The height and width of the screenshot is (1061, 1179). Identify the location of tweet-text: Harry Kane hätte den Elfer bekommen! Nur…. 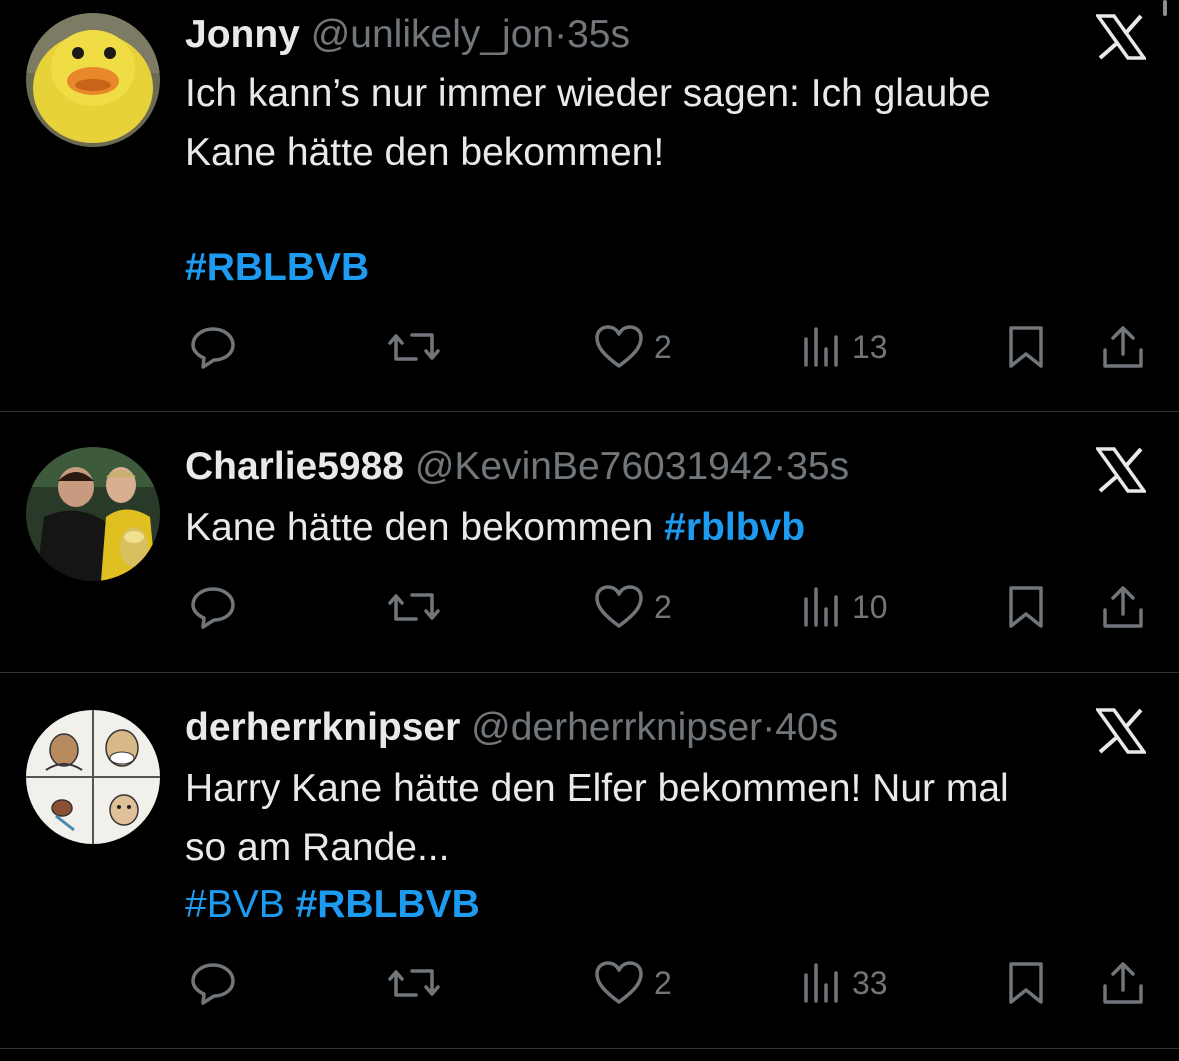
(665, 818).